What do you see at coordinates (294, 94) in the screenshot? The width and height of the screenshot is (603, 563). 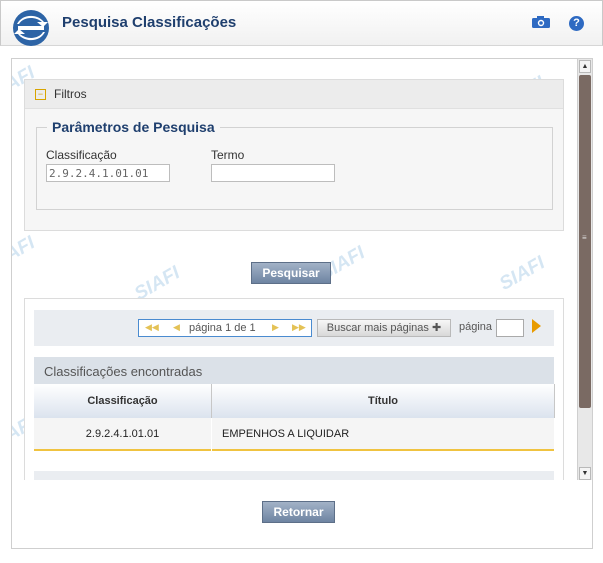 I see `filtros-toggle: − Filtros` at bounding box center [294, 94].